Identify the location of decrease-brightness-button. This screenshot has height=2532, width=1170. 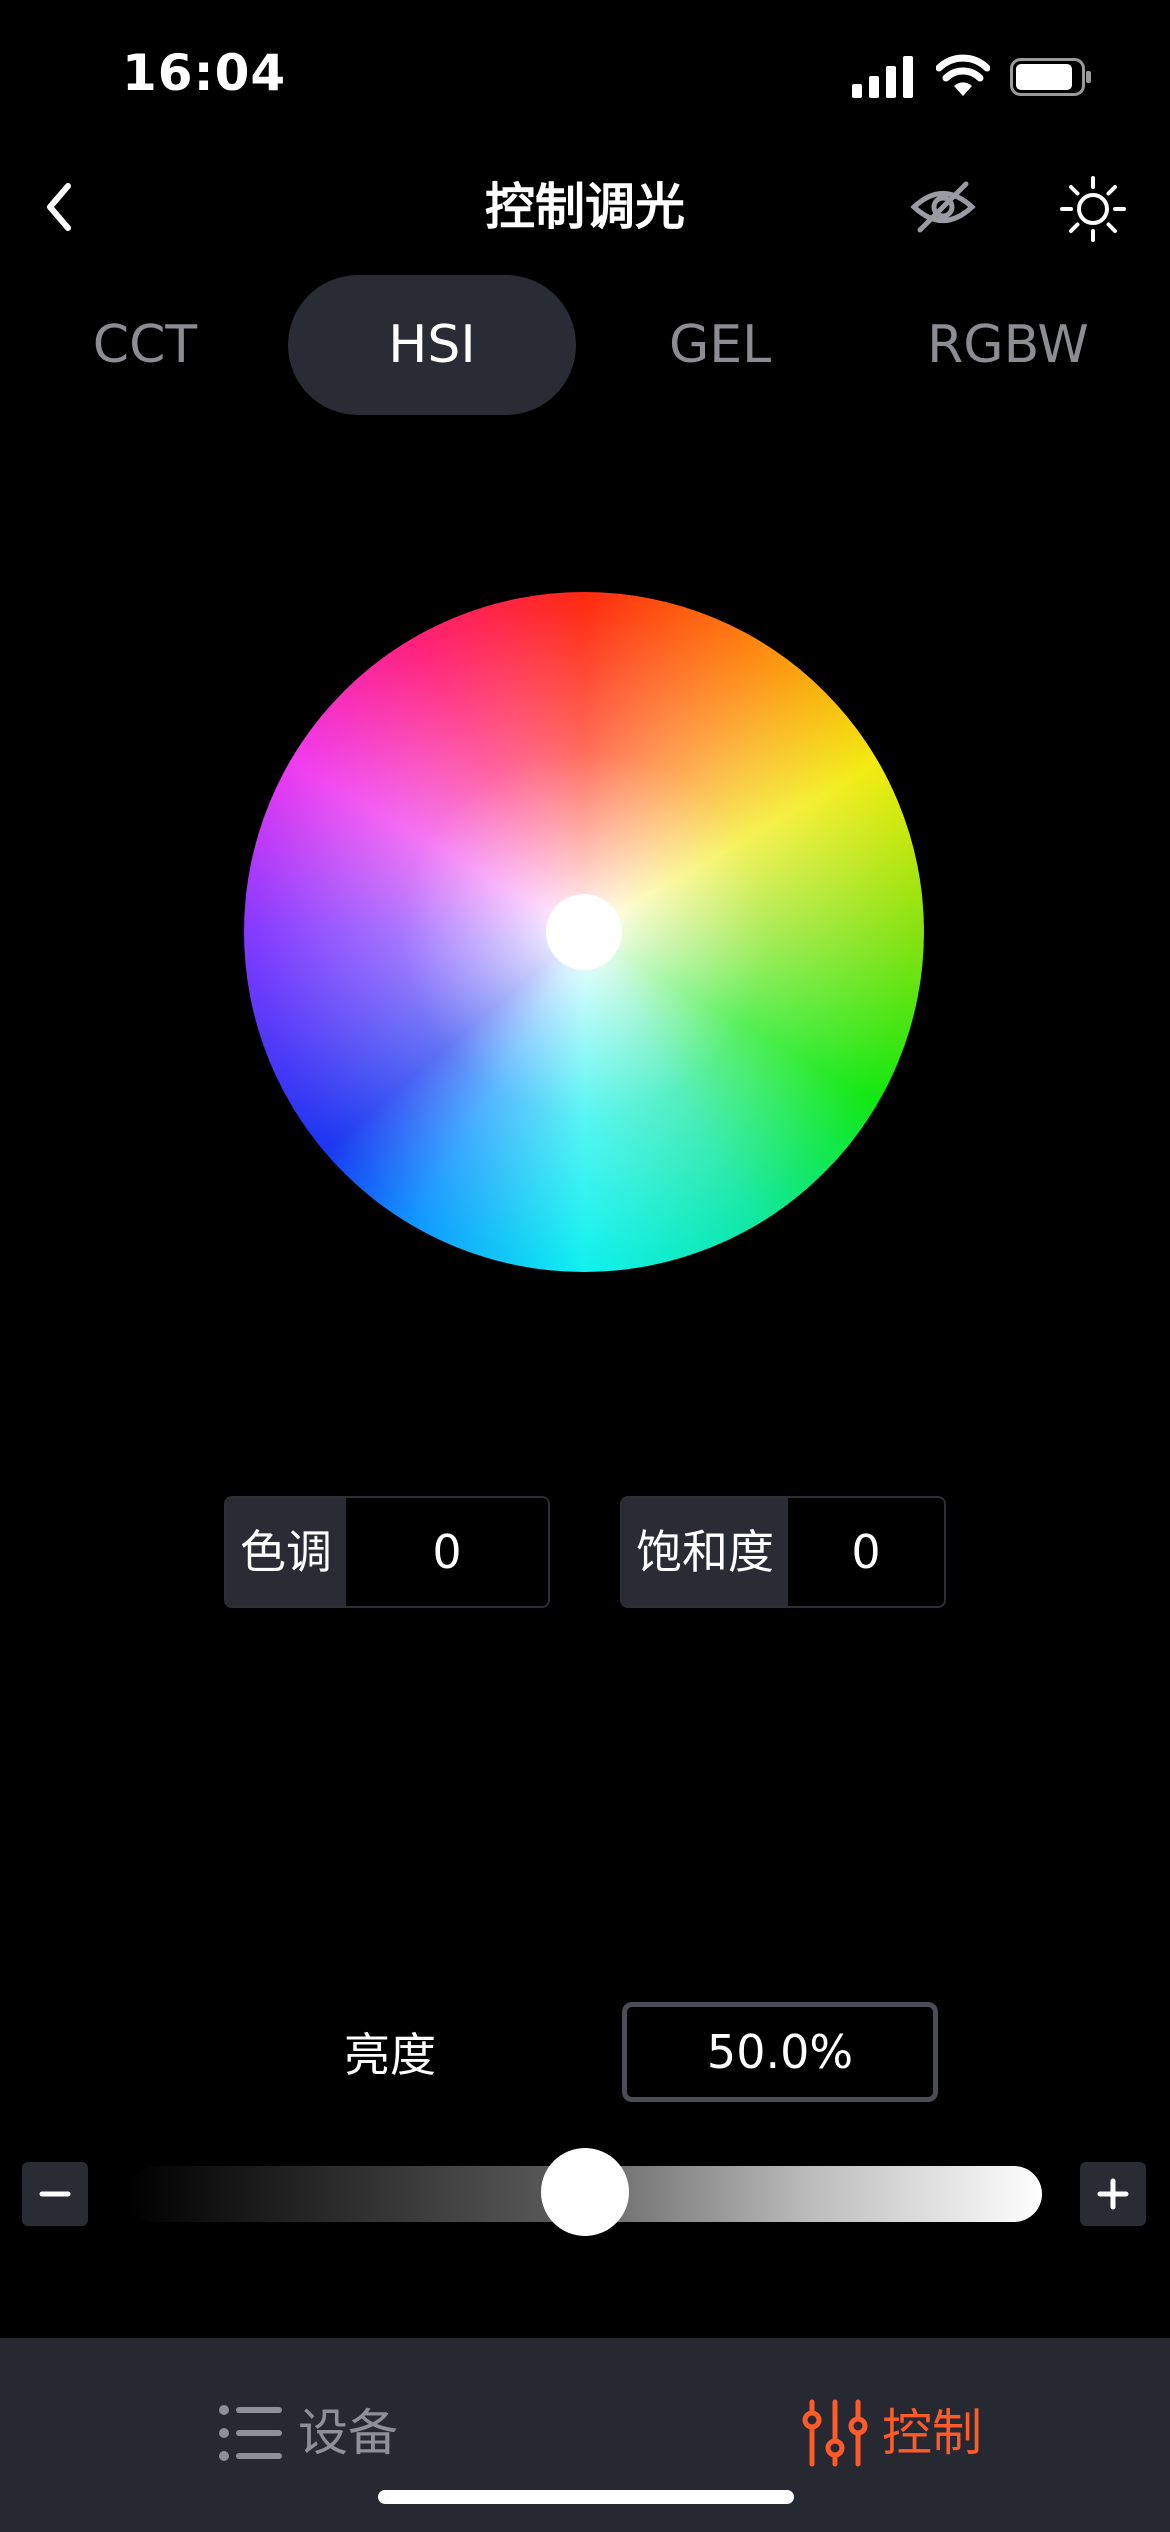
(55, 2194).